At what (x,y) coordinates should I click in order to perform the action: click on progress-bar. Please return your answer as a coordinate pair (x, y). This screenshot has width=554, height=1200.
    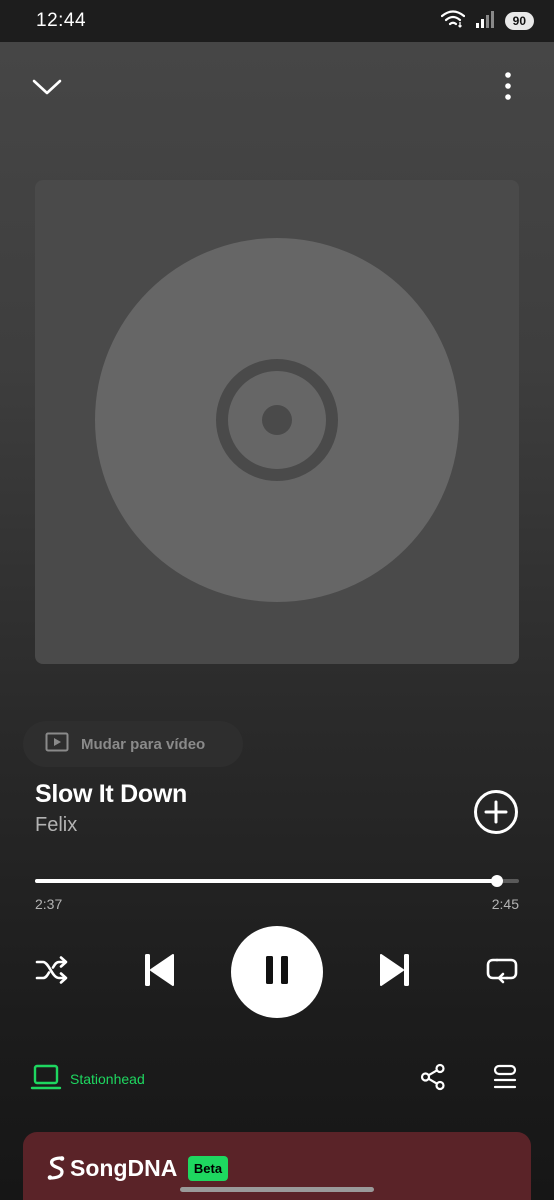
    Looking at the image, I should click on (277, 881).